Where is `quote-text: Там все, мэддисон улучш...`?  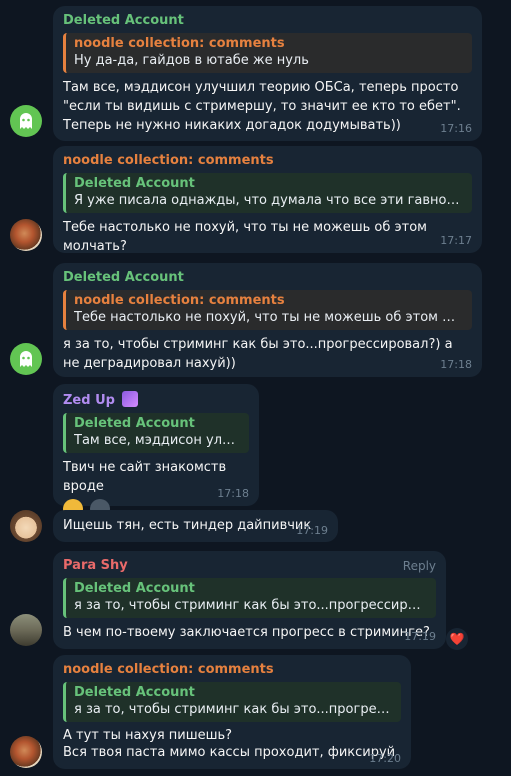
quote-text: Там все, мэддисон улучш... is located at coordinates (157, 440).